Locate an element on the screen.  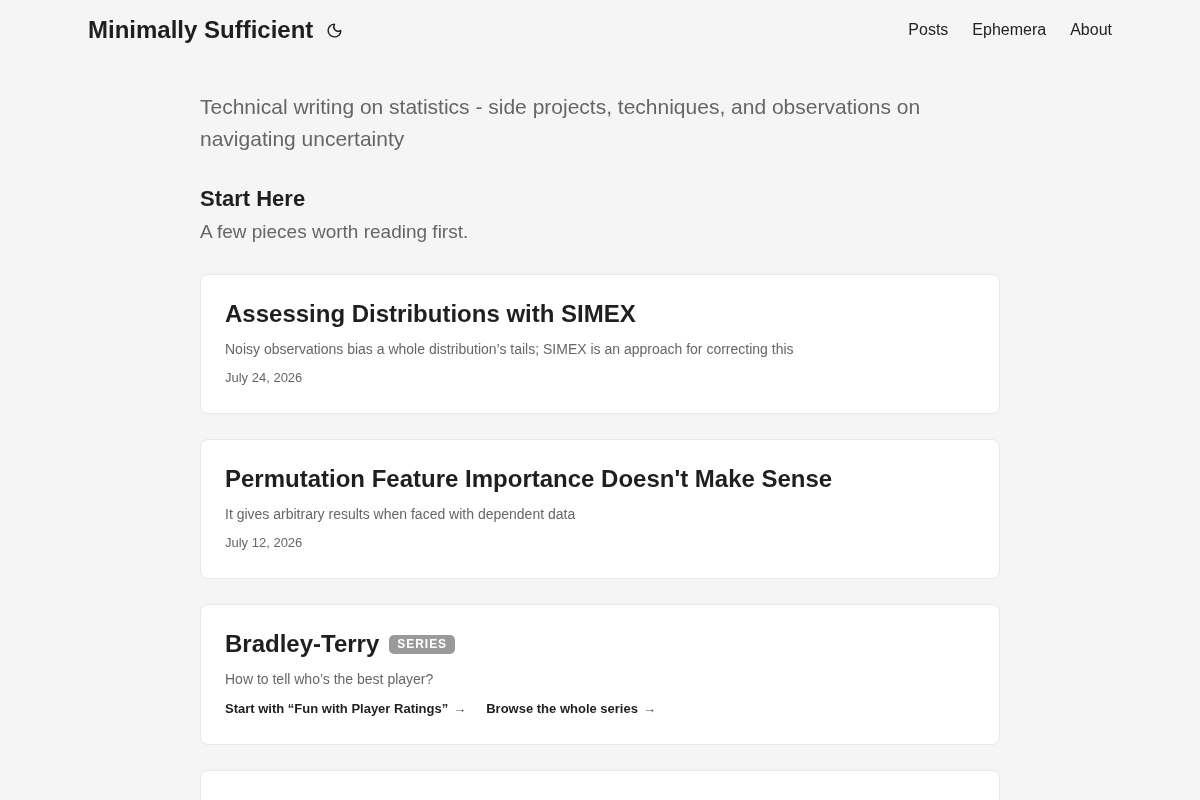
moon-icon is located at coordinates (334, 30).